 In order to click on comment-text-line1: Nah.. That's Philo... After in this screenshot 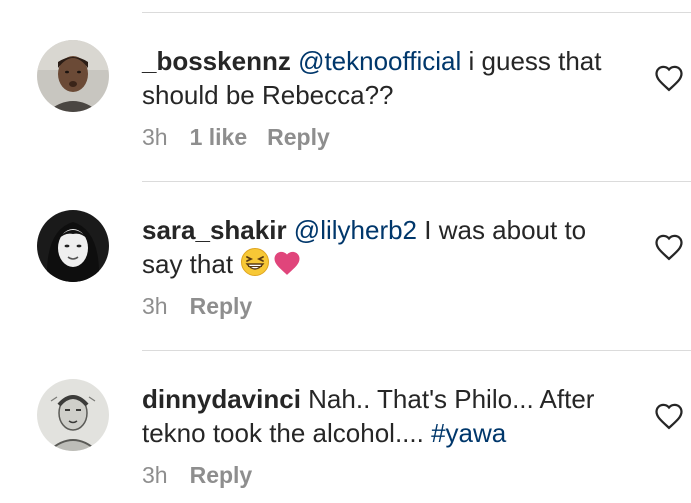, I will do `click(447, 399)`.